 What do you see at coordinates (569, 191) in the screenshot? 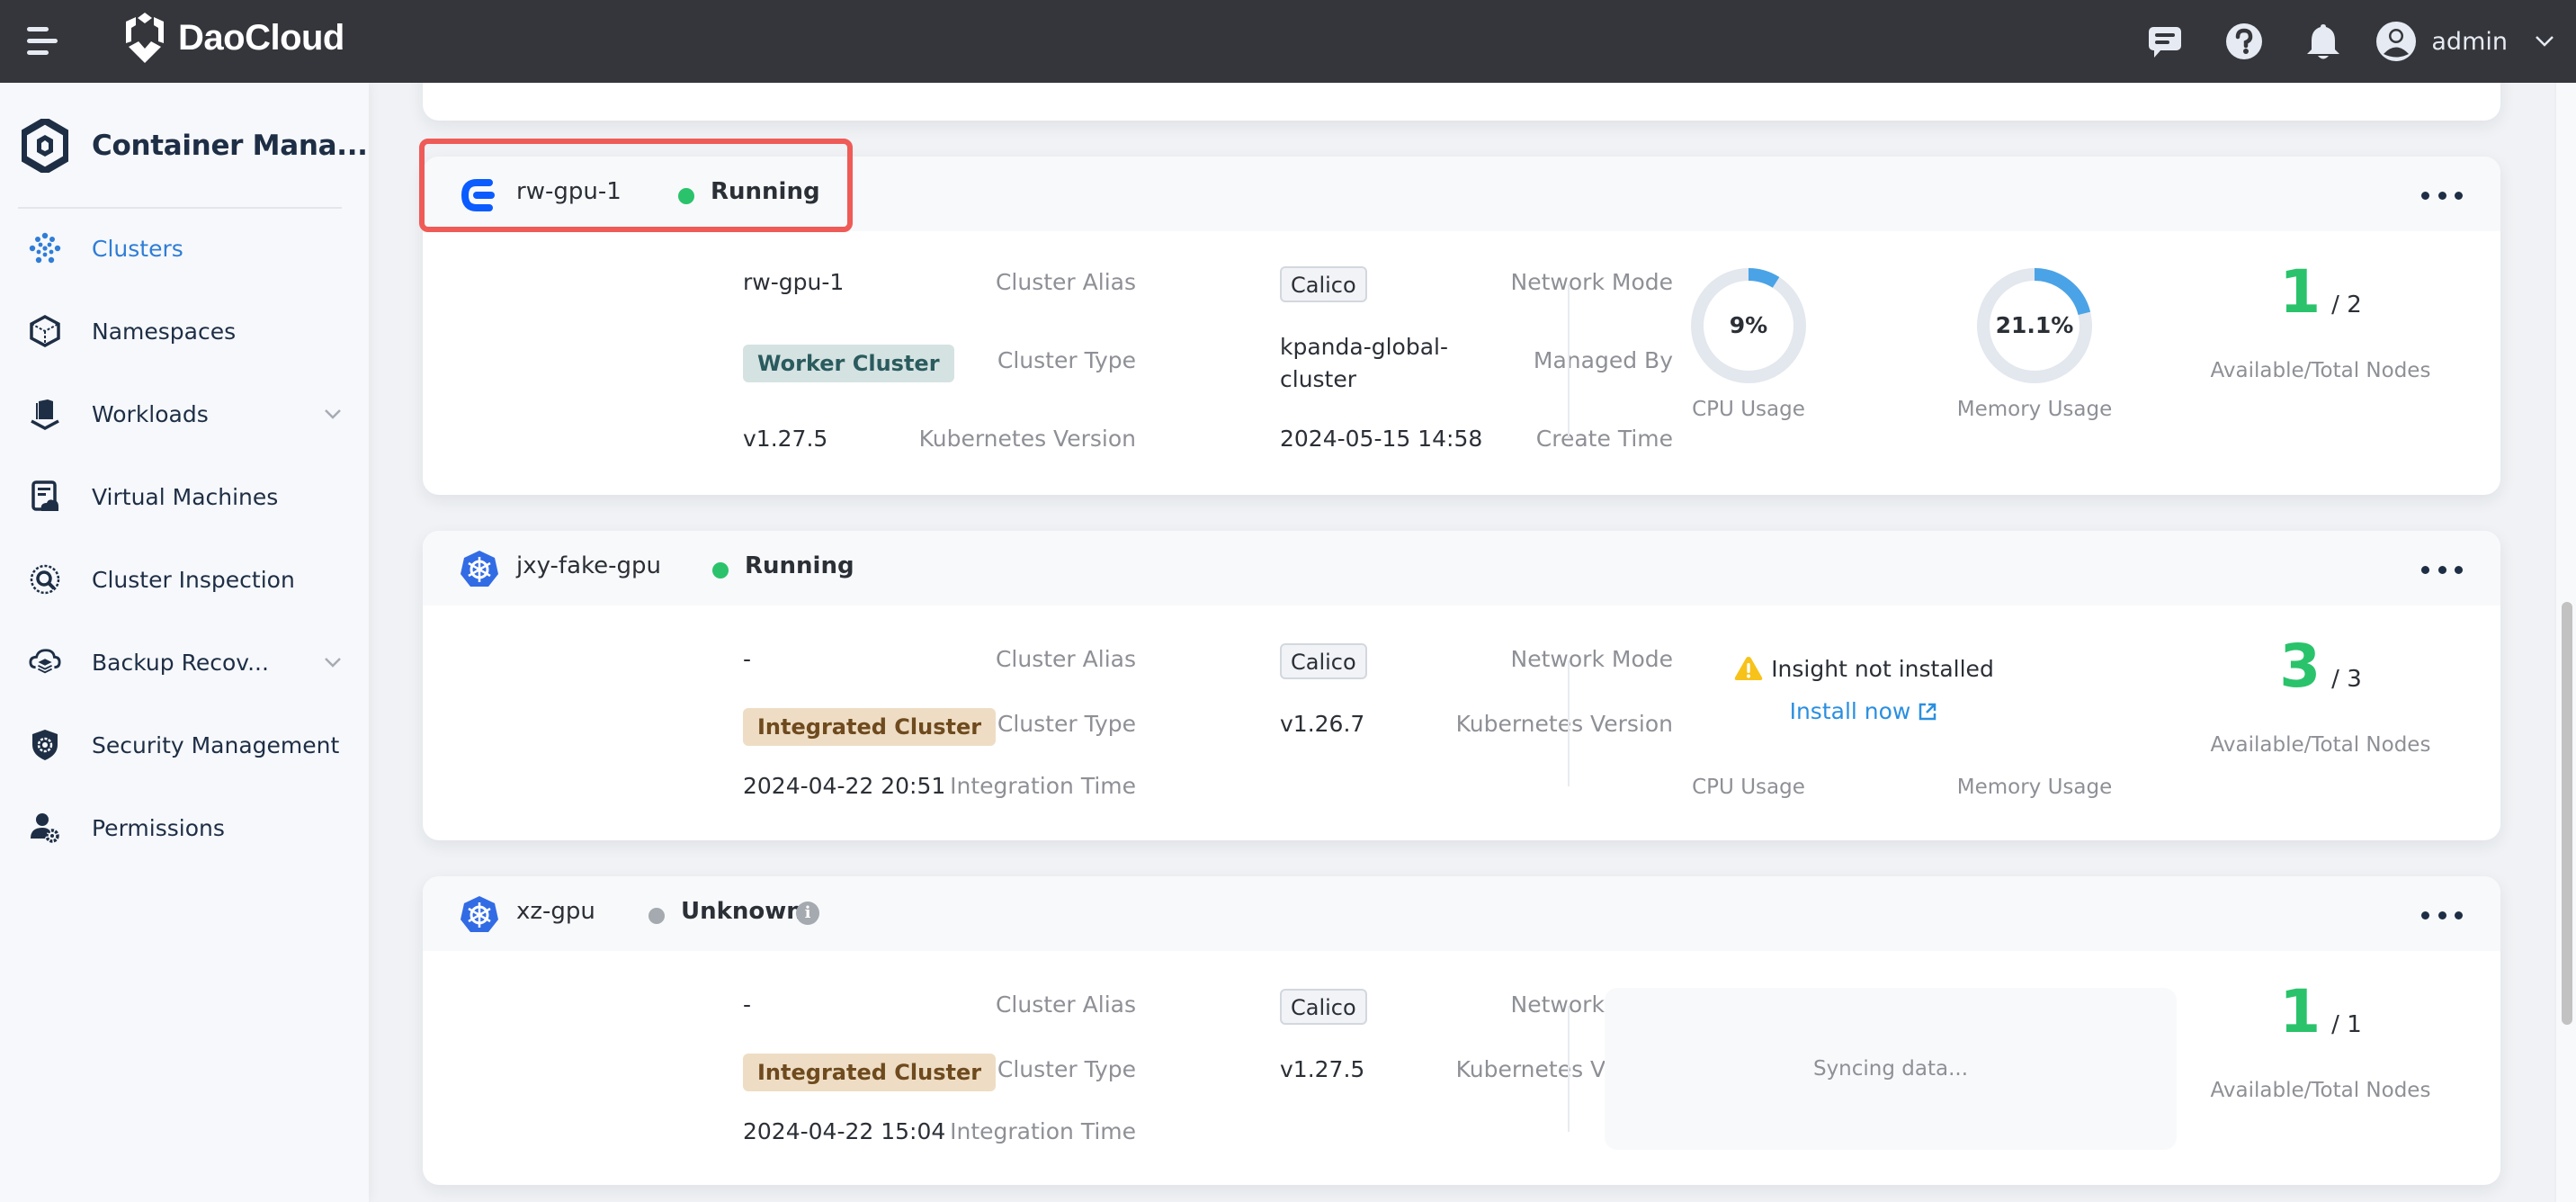
I see `cluster-name-link: rw-gpu-1` at bounding box center [569, 191].